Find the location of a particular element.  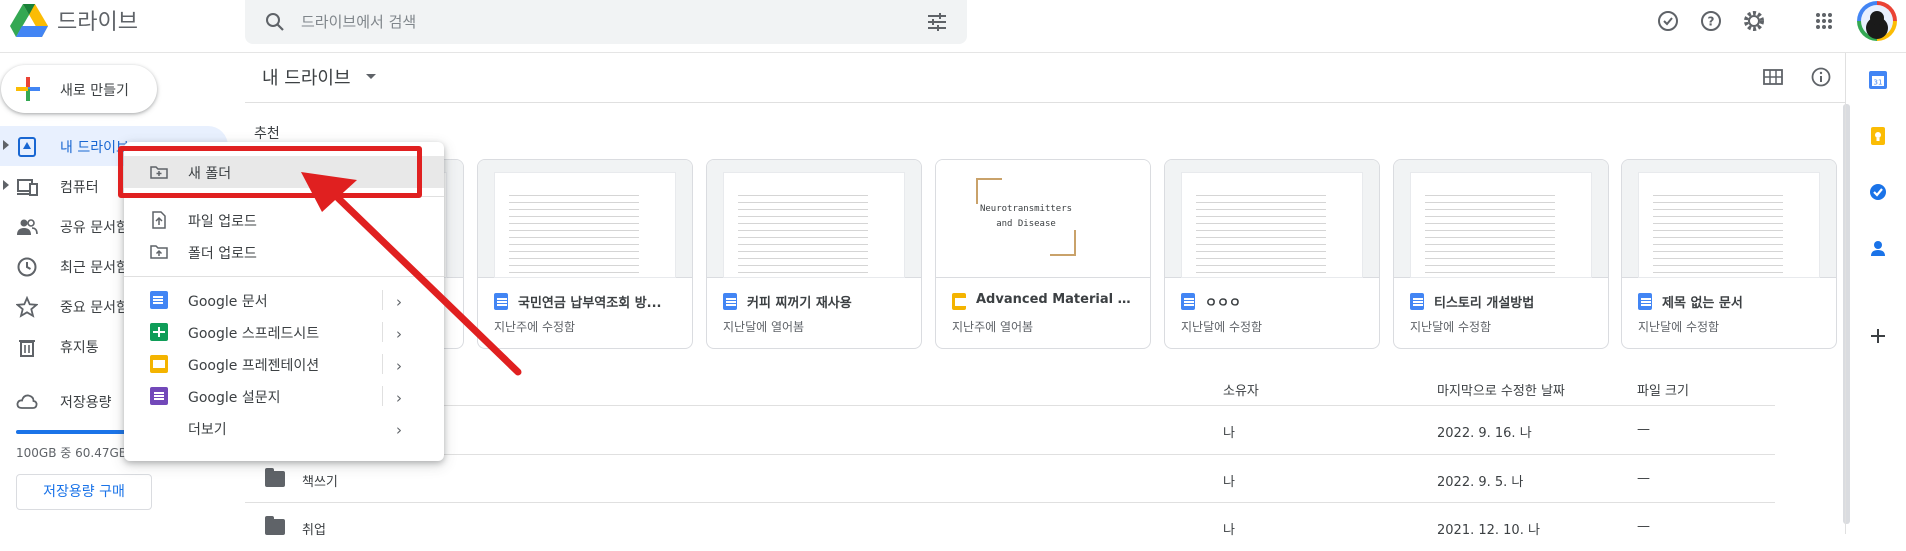

add-addon-icon is located at coordinates (1878, 336).